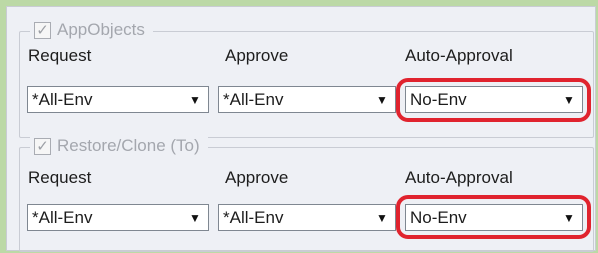 The height and width of the screenshot is (253, 598). What do you see at coordinates (494, 99) in the screenshot?
I see `appobjects-auto-approval-select: No-Env ▼` at bounding box center [494, 99].